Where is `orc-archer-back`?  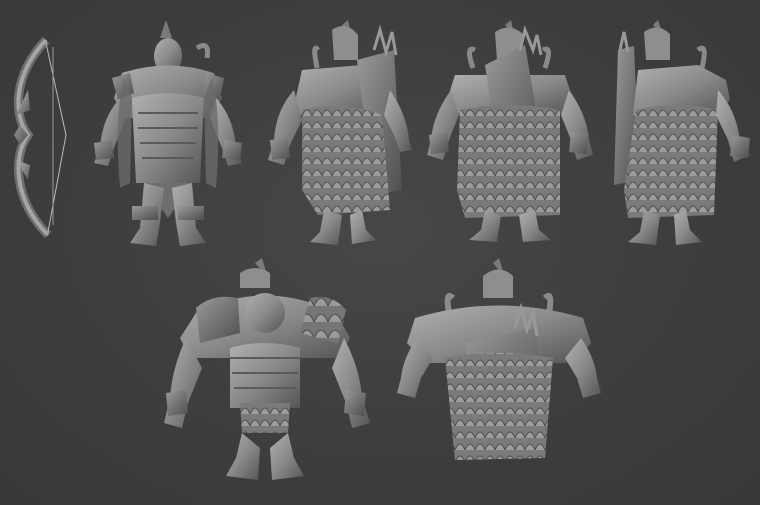 orc-archer-back is located at coordinates (510, 131).